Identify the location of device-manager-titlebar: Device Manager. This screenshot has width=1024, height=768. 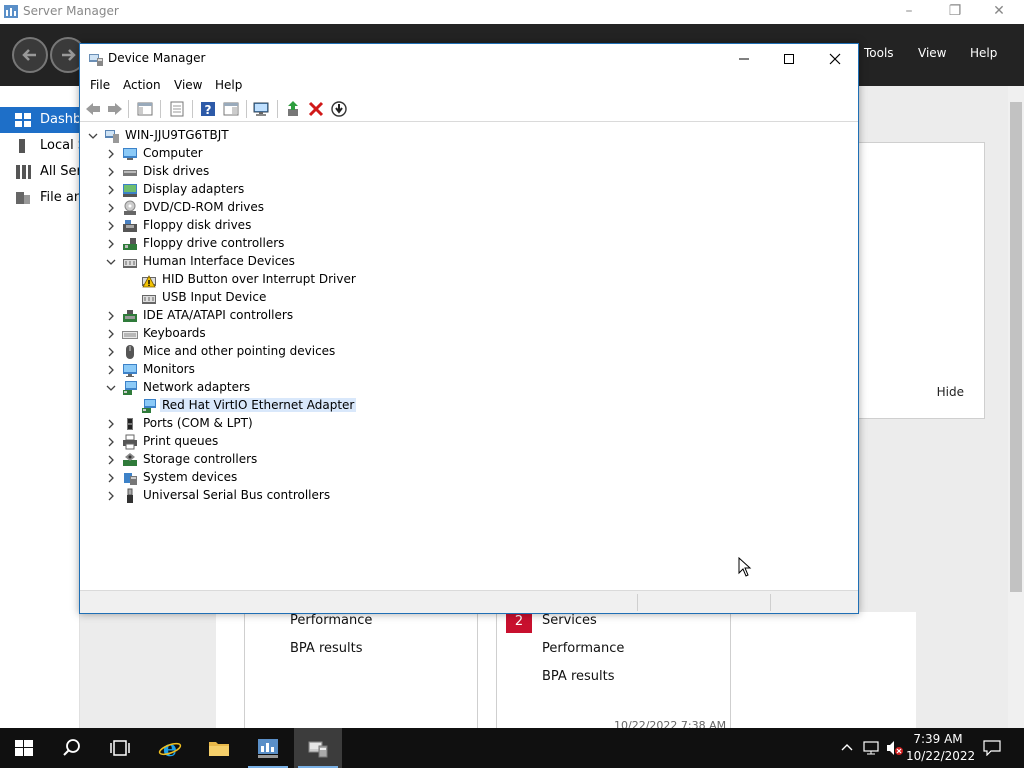
(469, 59).